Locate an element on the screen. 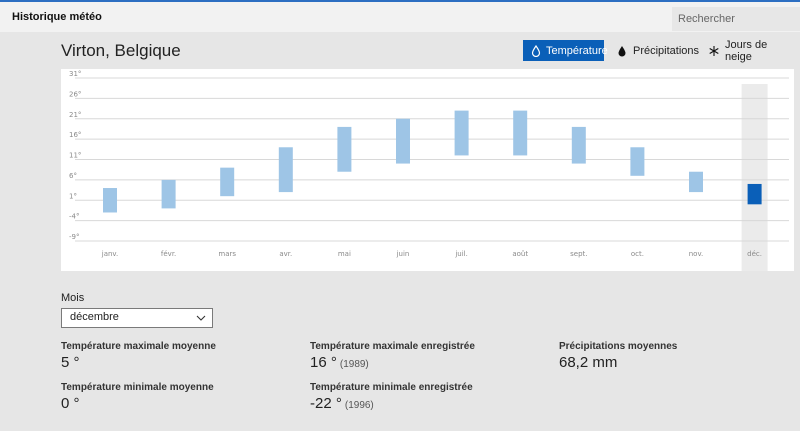 The width and height of the screenshot is (800, 431). tab-temperature-label: Température is located at coordinates (577, 50).